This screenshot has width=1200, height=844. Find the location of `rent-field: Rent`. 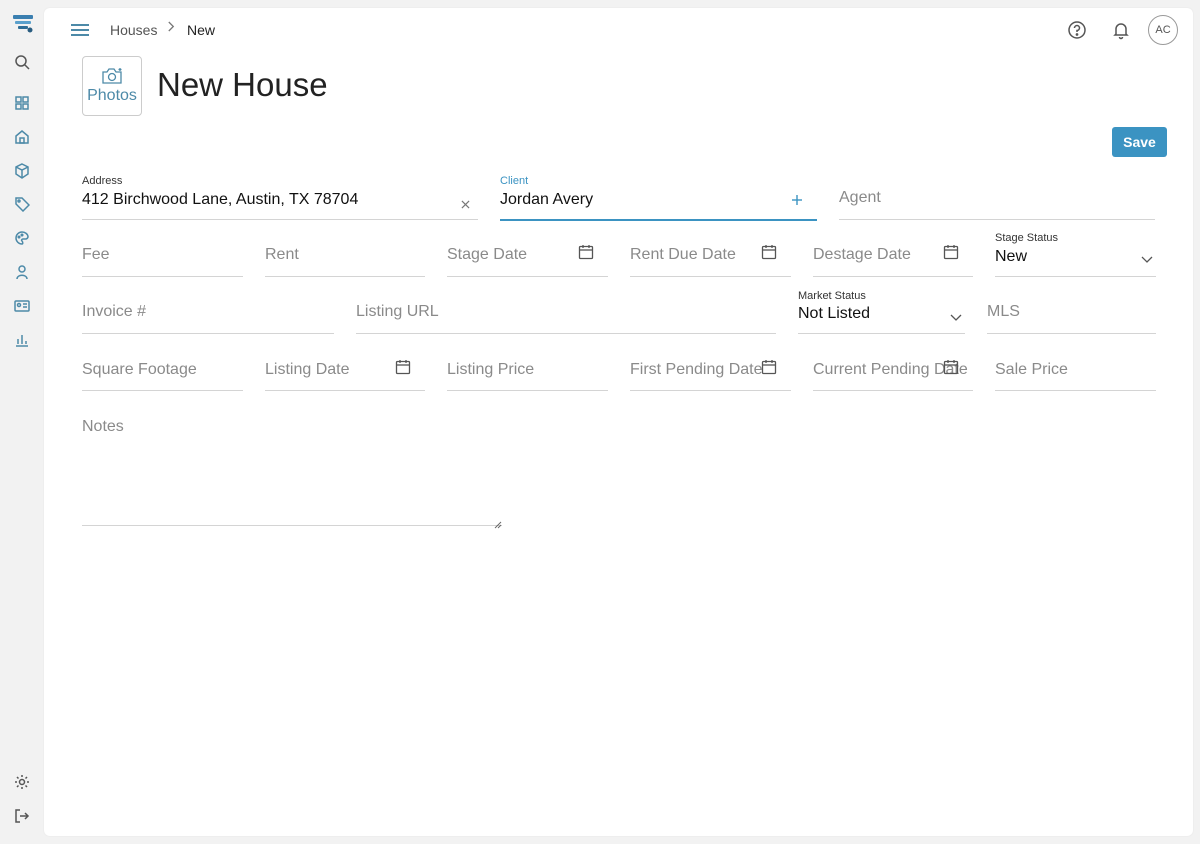

rent-field: Rent is located at coordinates (345, 253).